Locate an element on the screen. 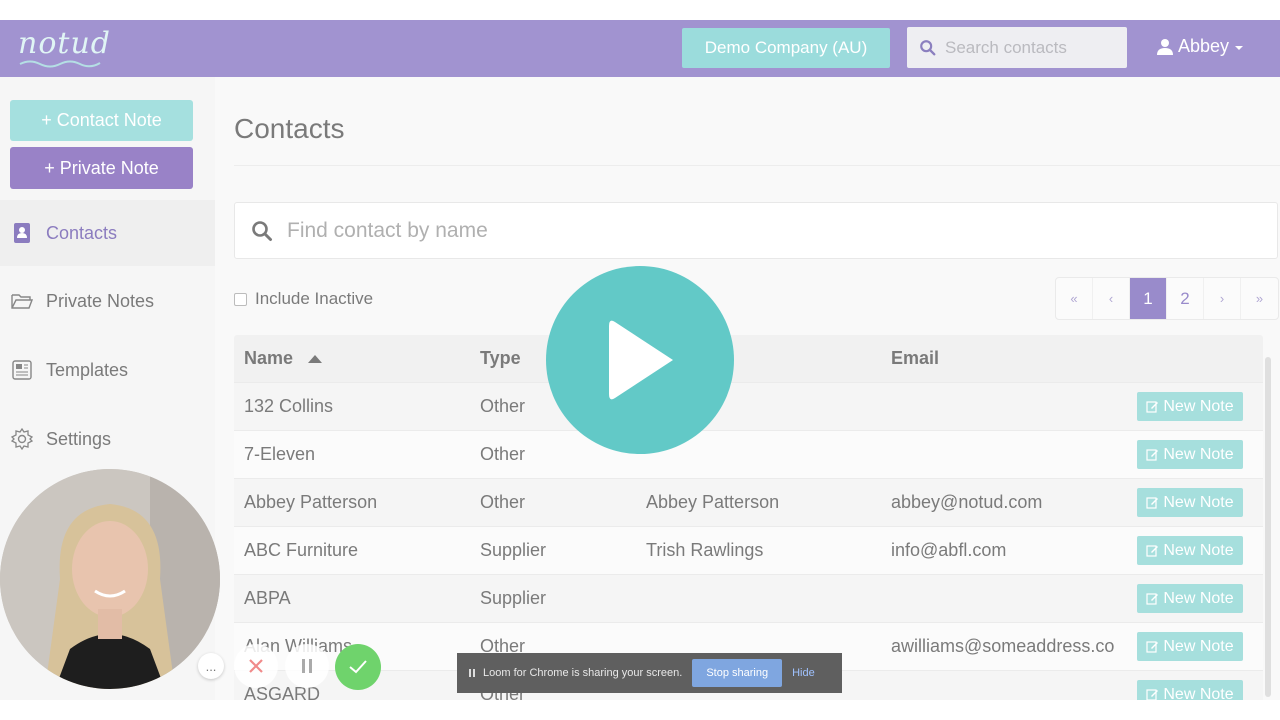  sort-ascending-icon is located at coordinates (315, 358).